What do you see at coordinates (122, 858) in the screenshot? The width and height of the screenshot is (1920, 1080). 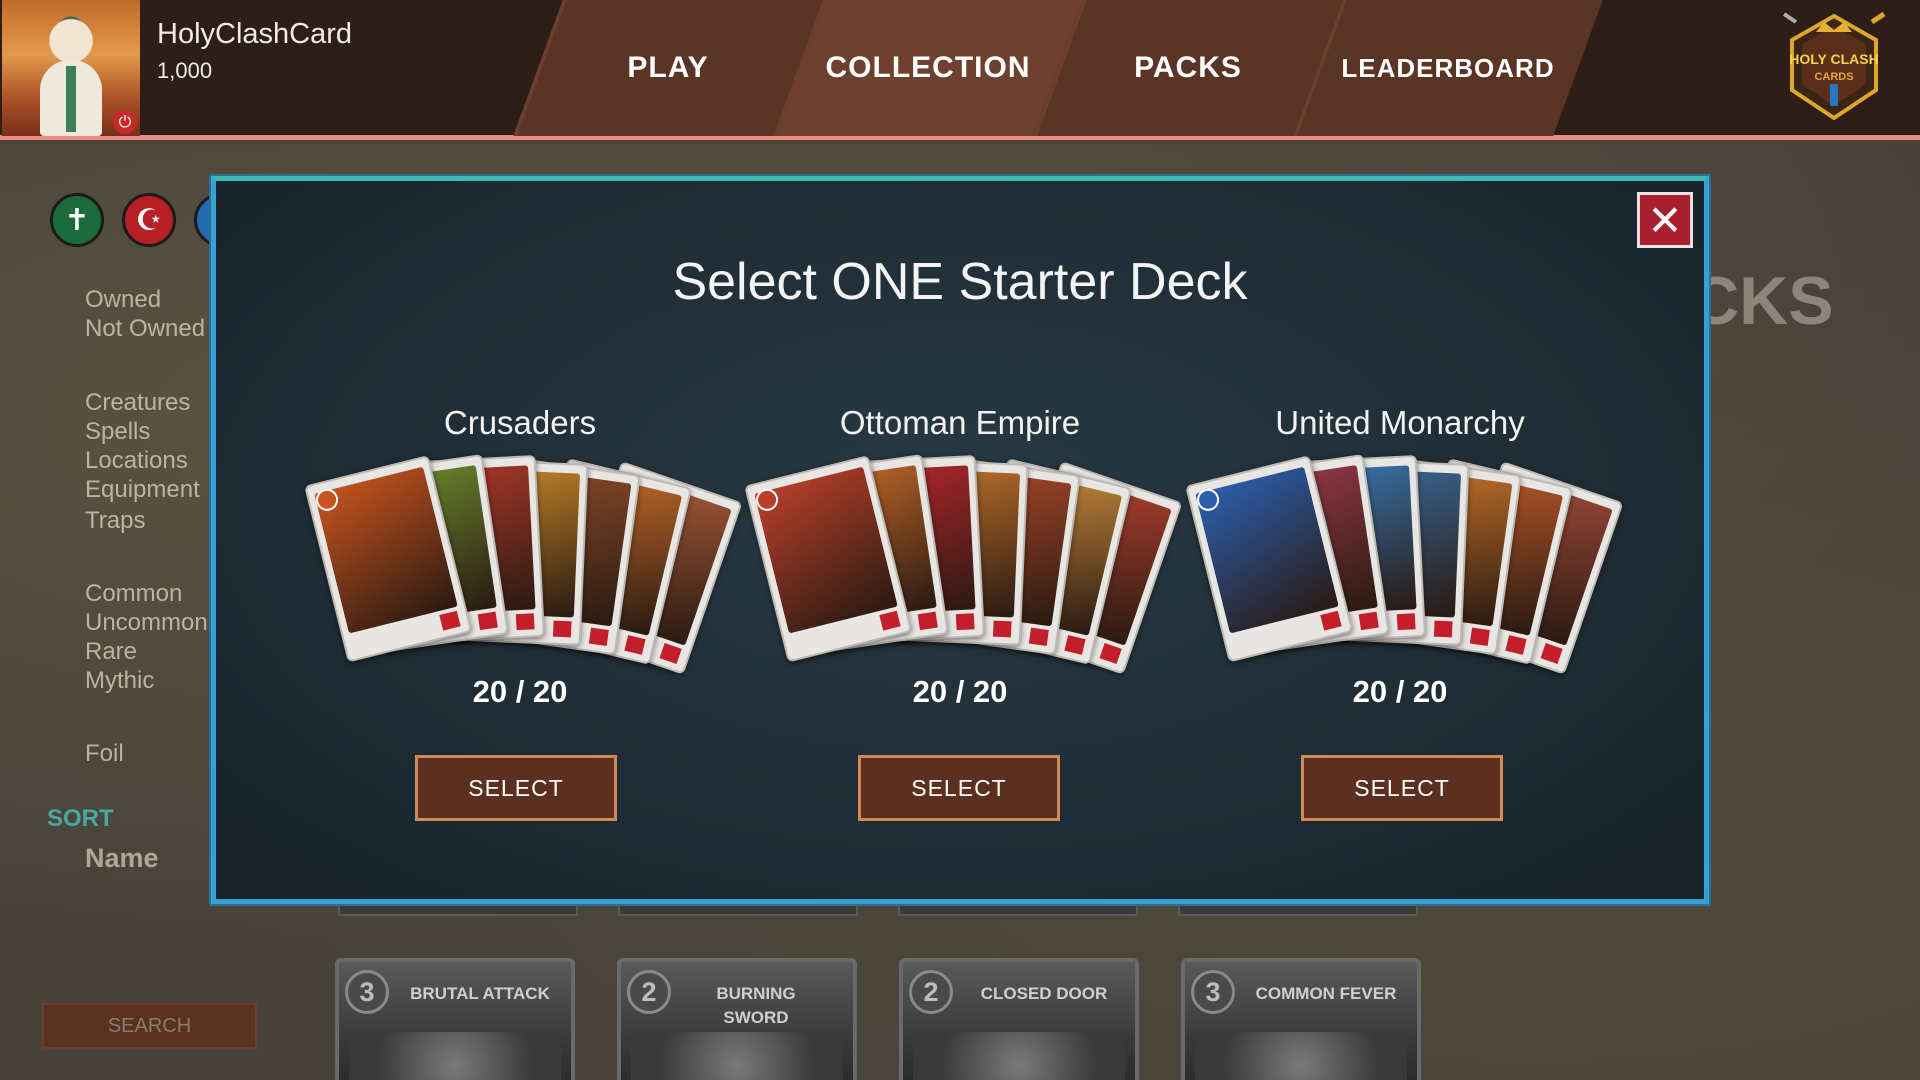 I see `sort-option-name: Name` at bounding box center [122, 858].